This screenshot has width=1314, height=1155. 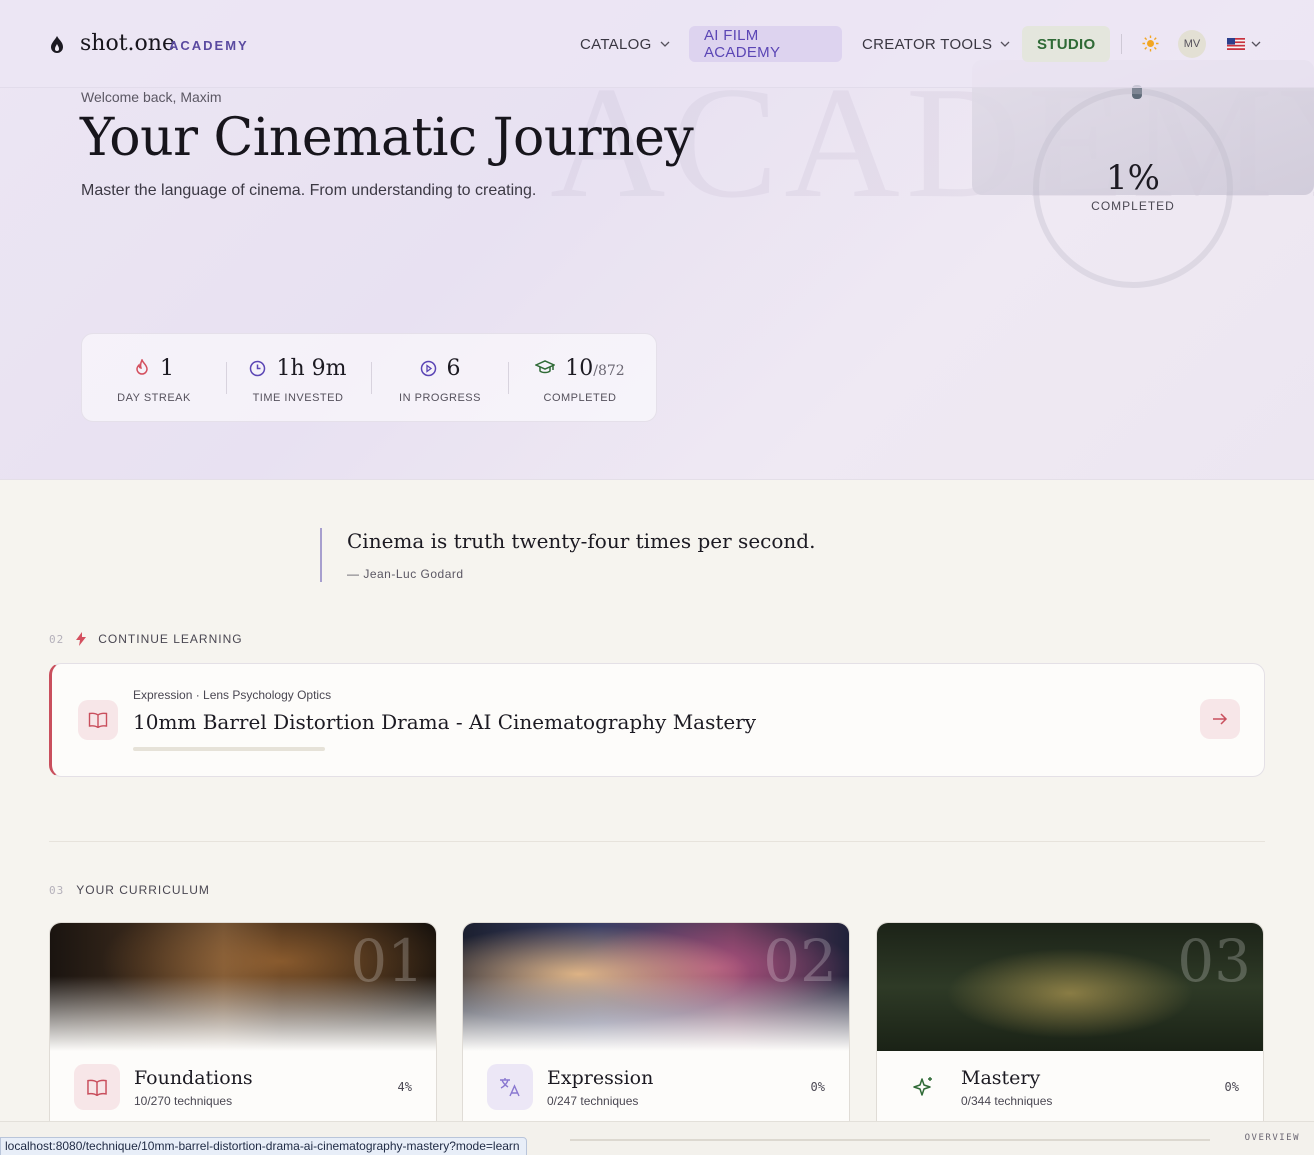 What do you see at coordinates (924, 1087) in the screenshot?
I see `sparkle-icon` at bounding box center [924, 1087].